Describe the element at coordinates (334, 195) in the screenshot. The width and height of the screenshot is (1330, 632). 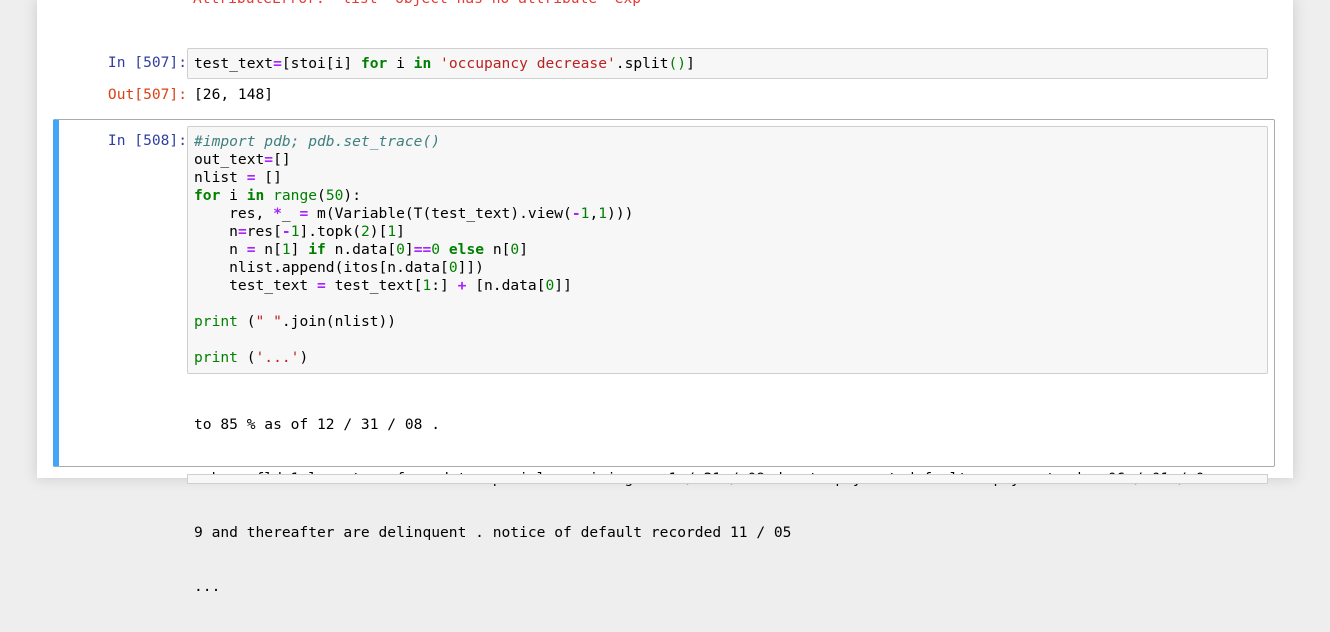
I see `code-token: 50` at that location.